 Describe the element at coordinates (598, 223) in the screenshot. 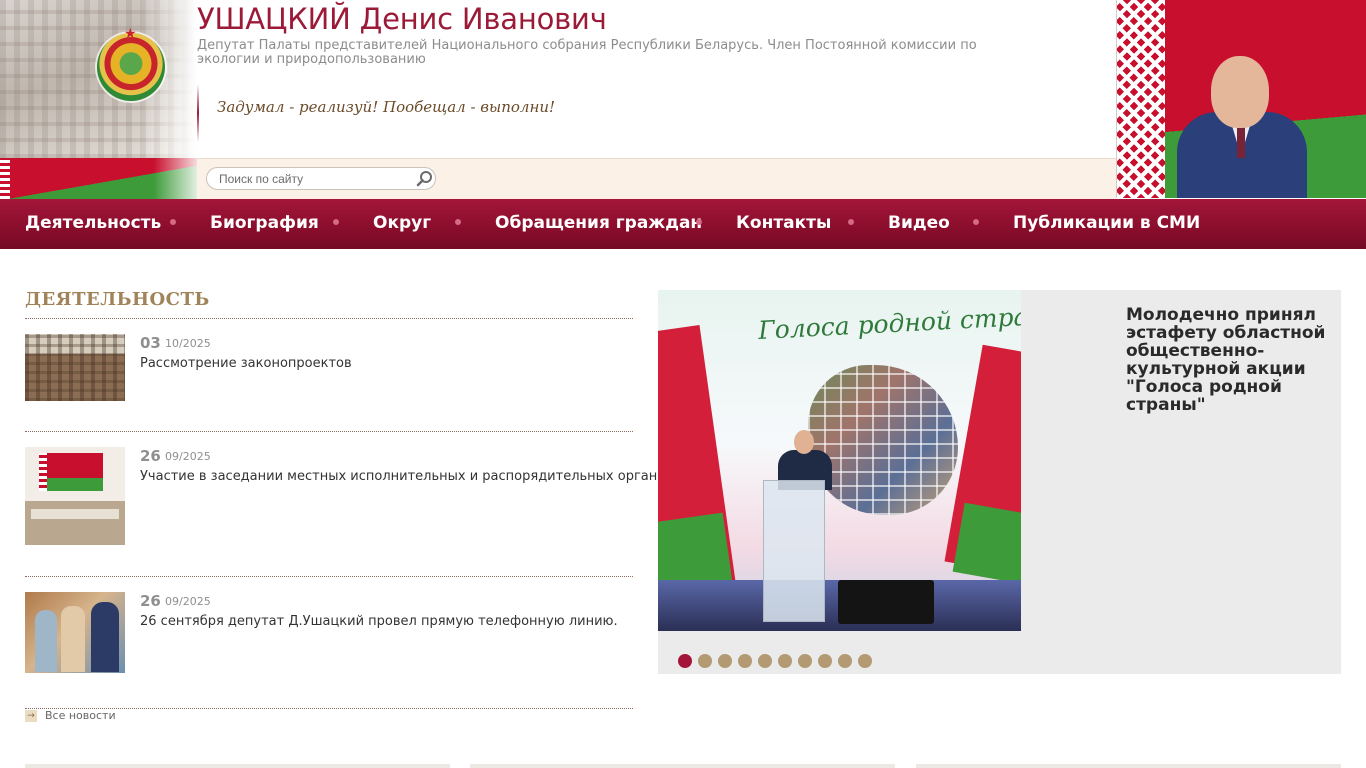

I see `nav-item-appeals: Обращения граждан` at that location.